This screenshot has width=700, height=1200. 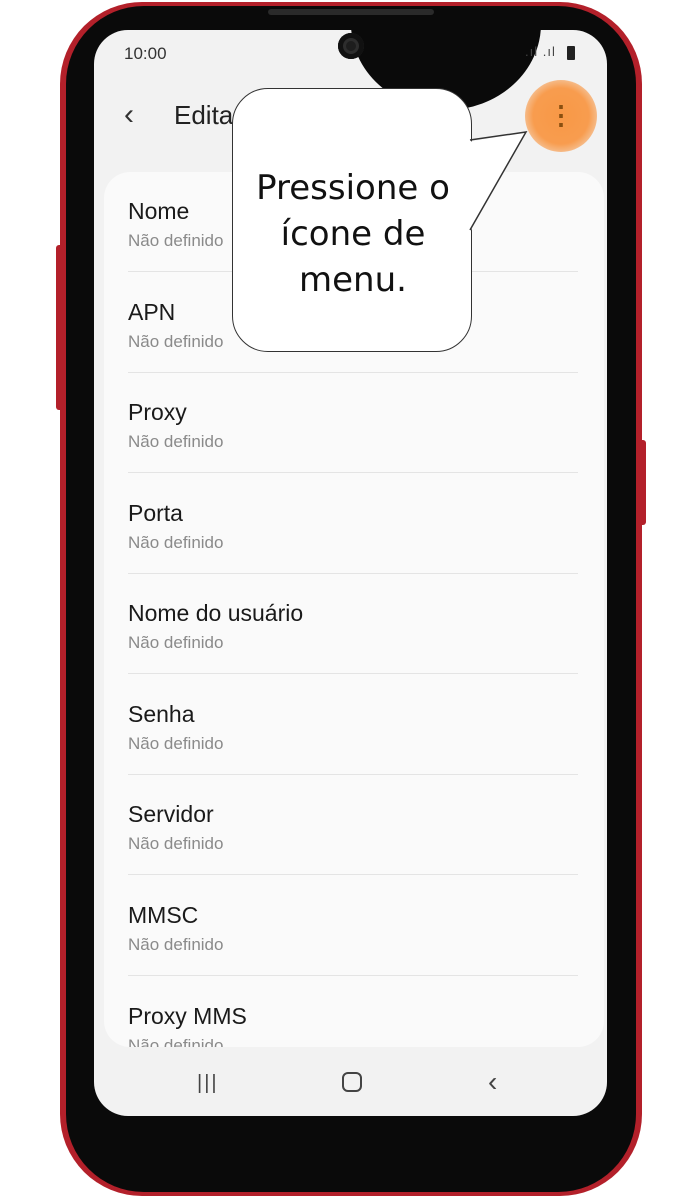 What do you see at coordinates (60, 327) in the screenshot?
I see `volume-button` at bounding box center [60, 327].